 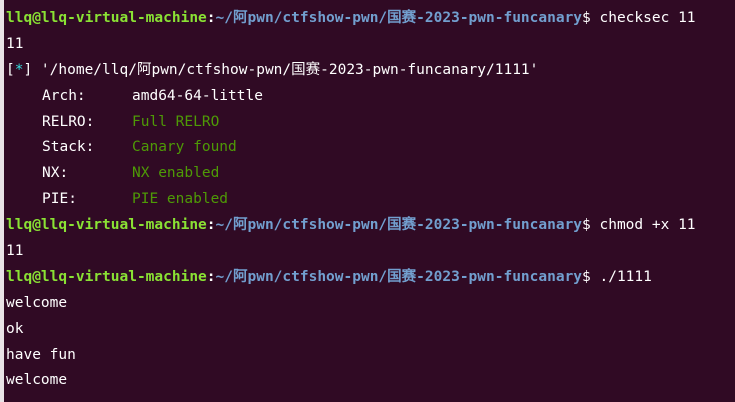 I want to click on checksec-stack-line: Stack: Canary found, so click(x=370, y=148).